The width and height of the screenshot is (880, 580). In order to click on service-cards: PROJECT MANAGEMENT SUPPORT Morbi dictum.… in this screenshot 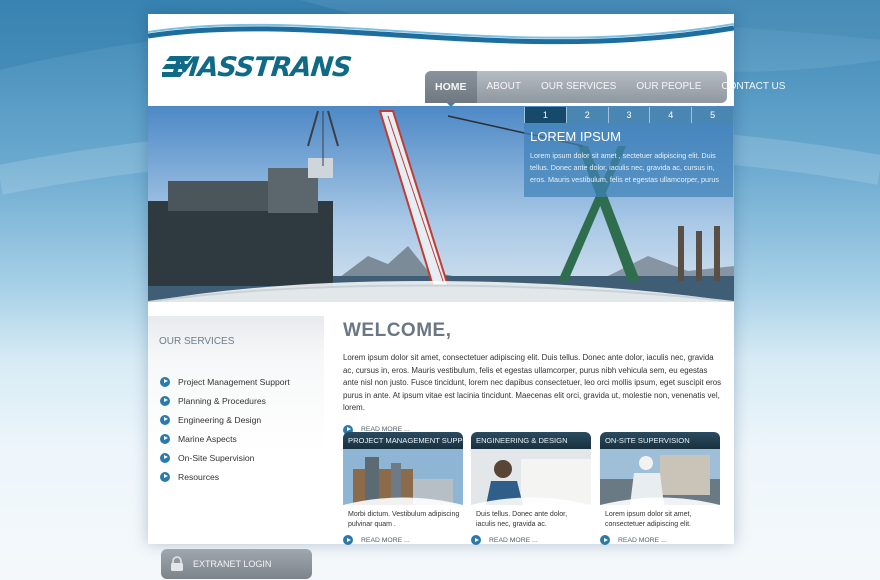, I will do `click(534, 488)`.